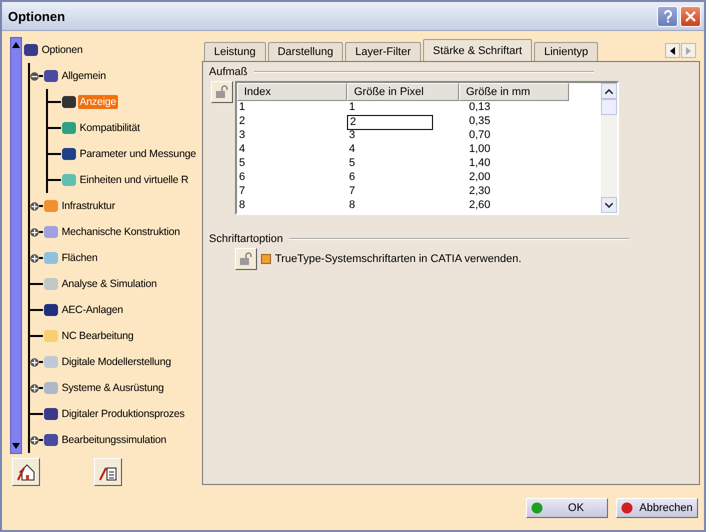 This screenshot has width=706, height=532. Describe the element at coordinates (109, 284) in the screenshot. I see `tree-item: Analyse & Simulation` at that location.